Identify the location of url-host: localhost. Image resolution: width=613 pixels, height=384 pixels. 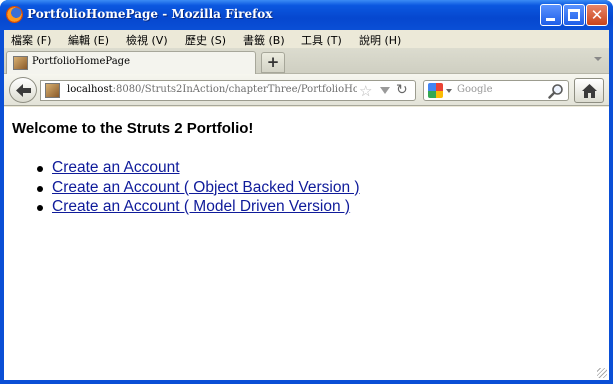
(90, 89).